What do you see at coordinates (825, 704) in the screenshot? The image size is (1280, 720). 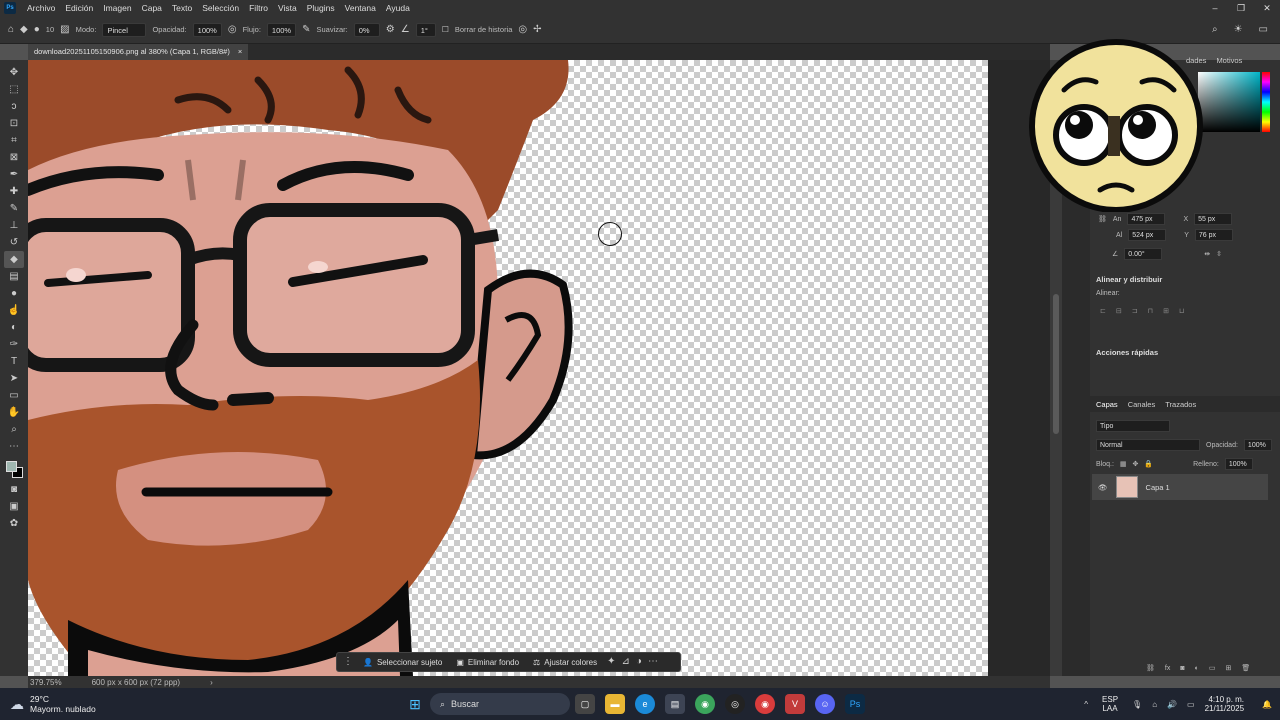 I see `discord-icon: ☺` at bounding box center [825, 704].